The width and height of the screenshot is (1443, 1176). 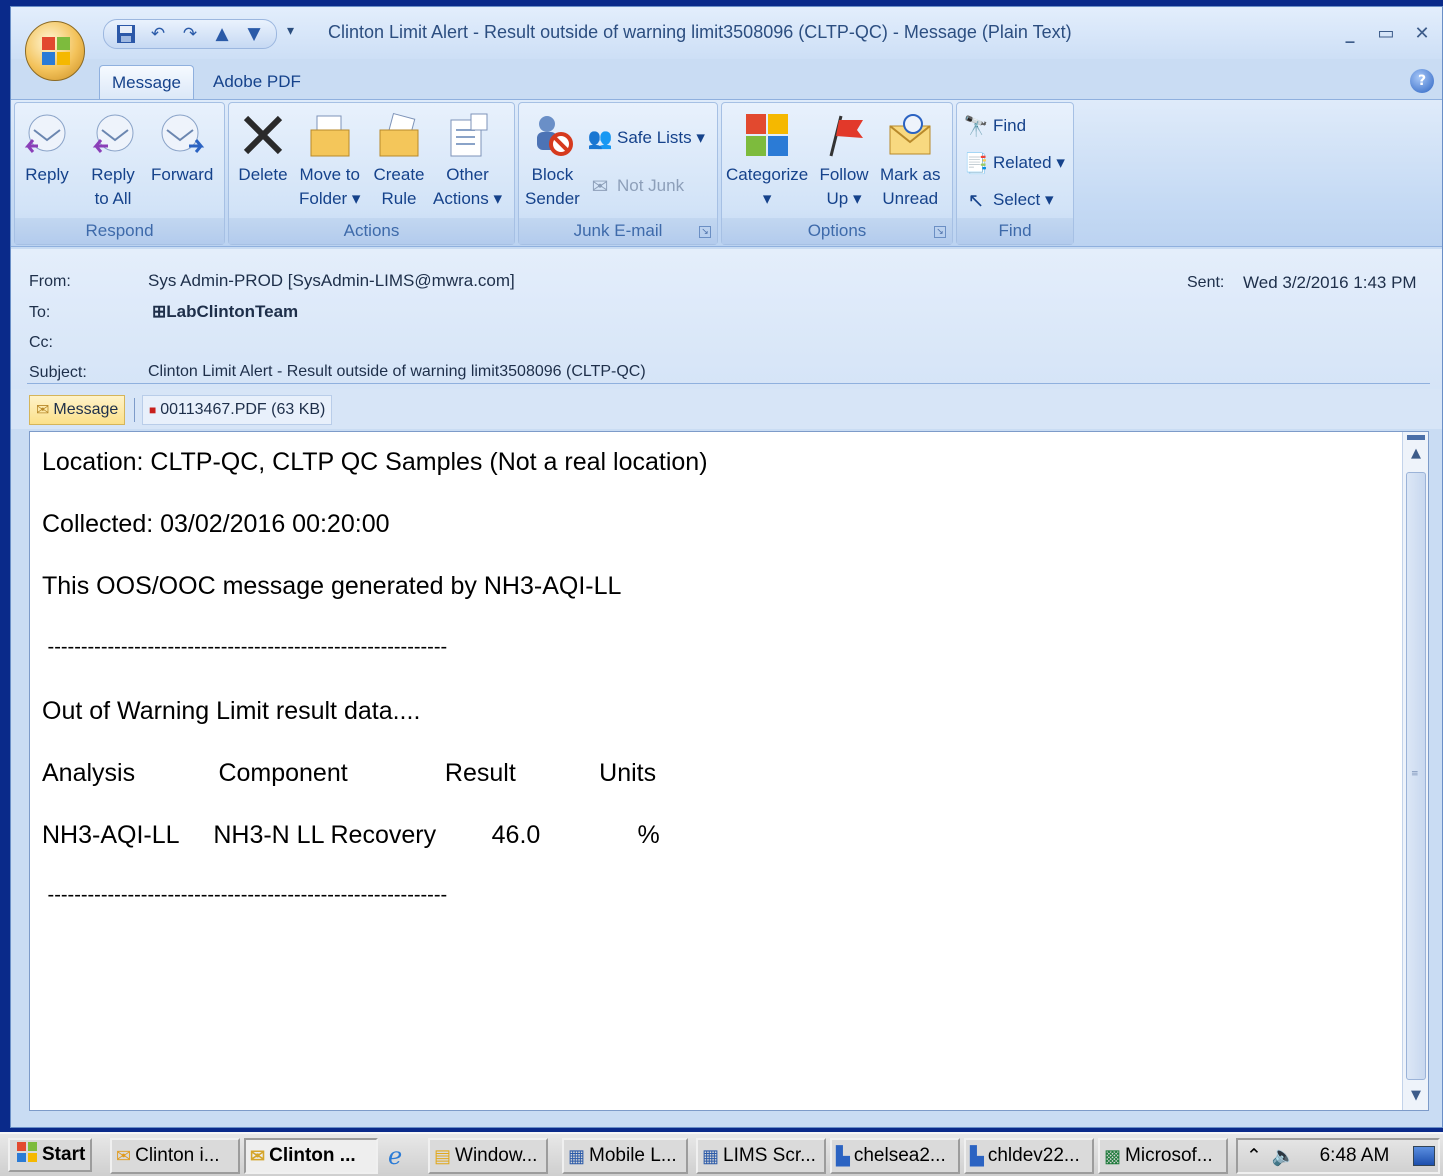 I want to click on safe-lists-button: 👥 Safe Lists ▾, so click(x=646, y=138).